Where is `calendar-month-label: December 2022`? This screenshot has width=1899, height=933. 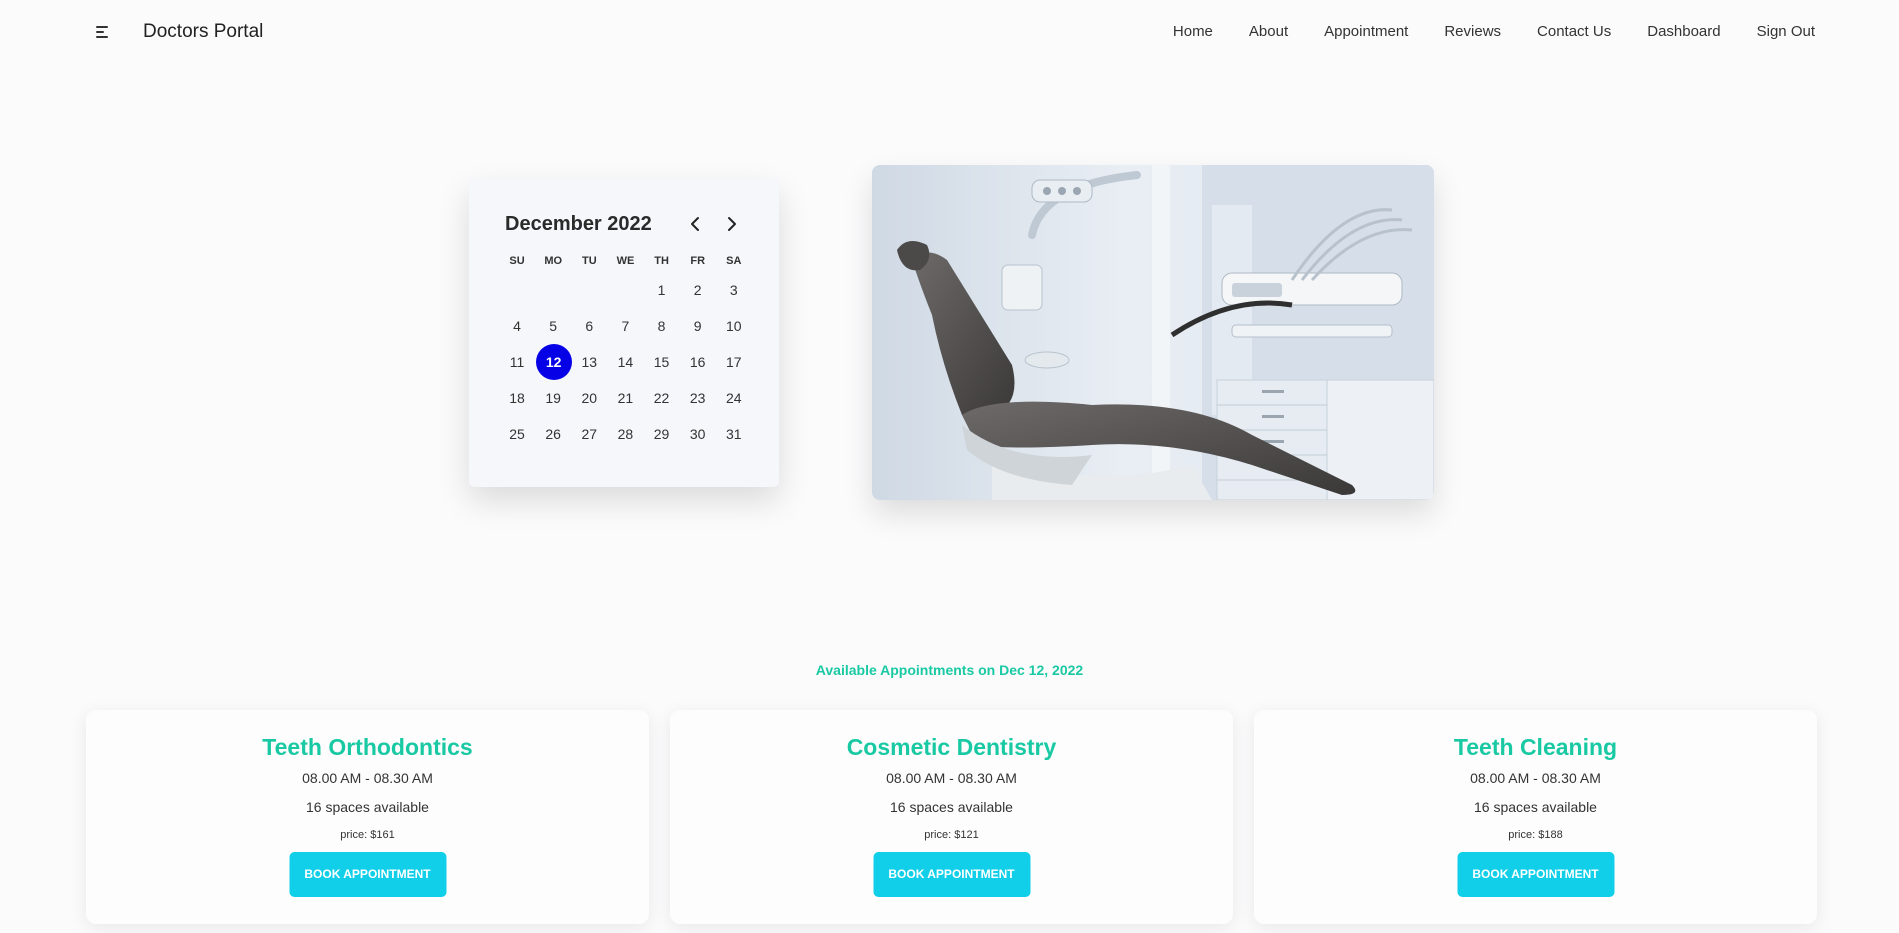 calendar-month-label: December 2022 is located at coordinates (578, 224).